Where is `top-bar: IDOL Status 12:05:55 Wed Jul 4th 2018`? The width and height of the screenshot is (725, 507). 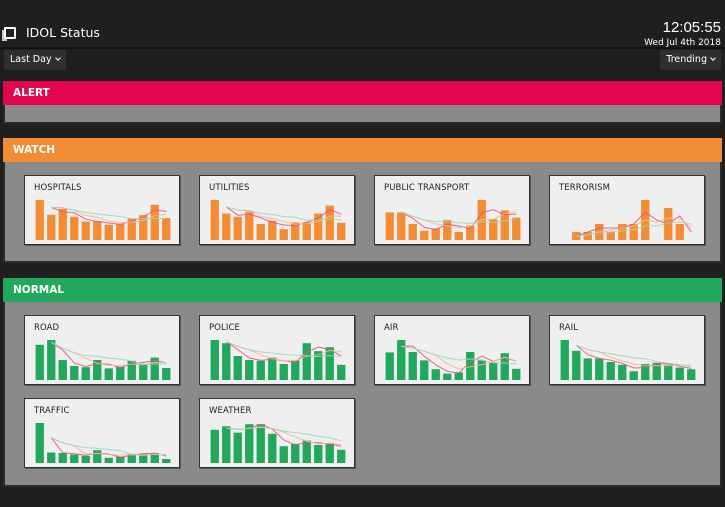 top-bar: IDOL Status 12:05:55 Wed Jul 4th 2018 is located at coordinates (362, 24).